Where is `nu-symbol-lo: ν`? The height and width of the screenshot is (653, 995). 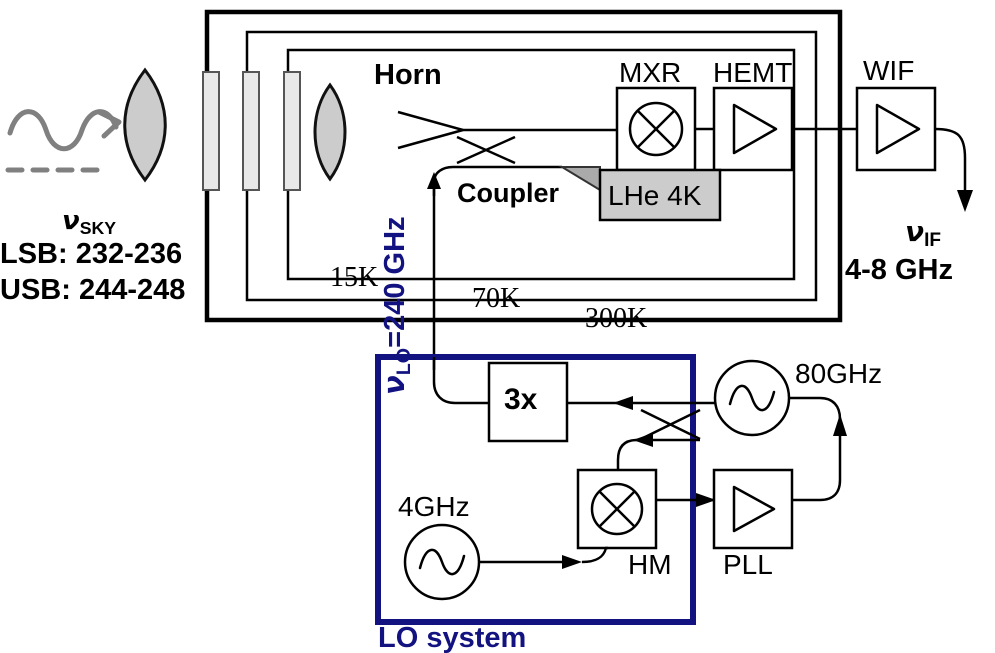 nu-symbol-lo: ν is located at coordinates (394, 385).